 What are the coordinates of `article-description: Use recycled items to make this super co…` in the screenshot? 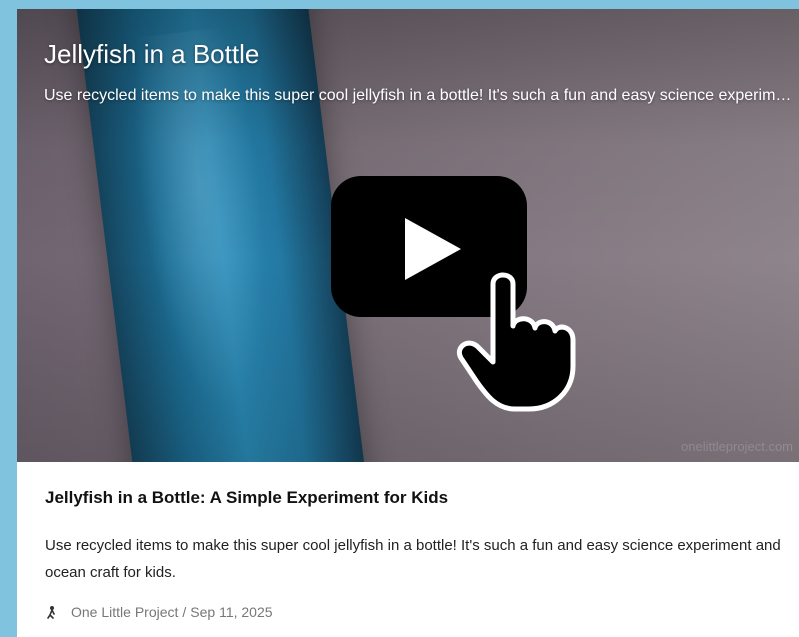 It's located at (413, 559).